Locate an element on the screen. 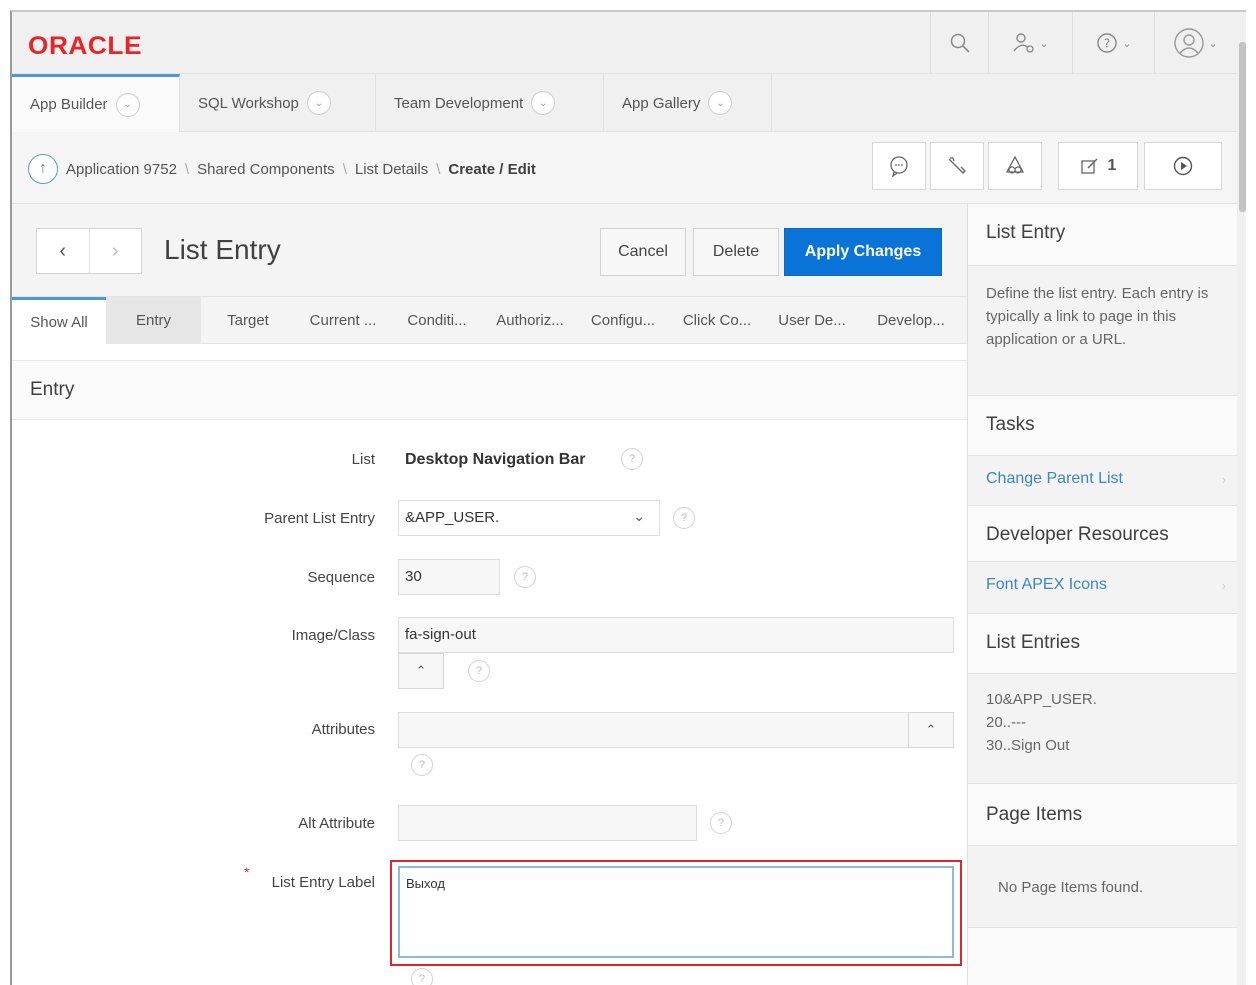 The width and height of the screenshot is (1256, 985). search-icon is located at coordinates (960, 43).